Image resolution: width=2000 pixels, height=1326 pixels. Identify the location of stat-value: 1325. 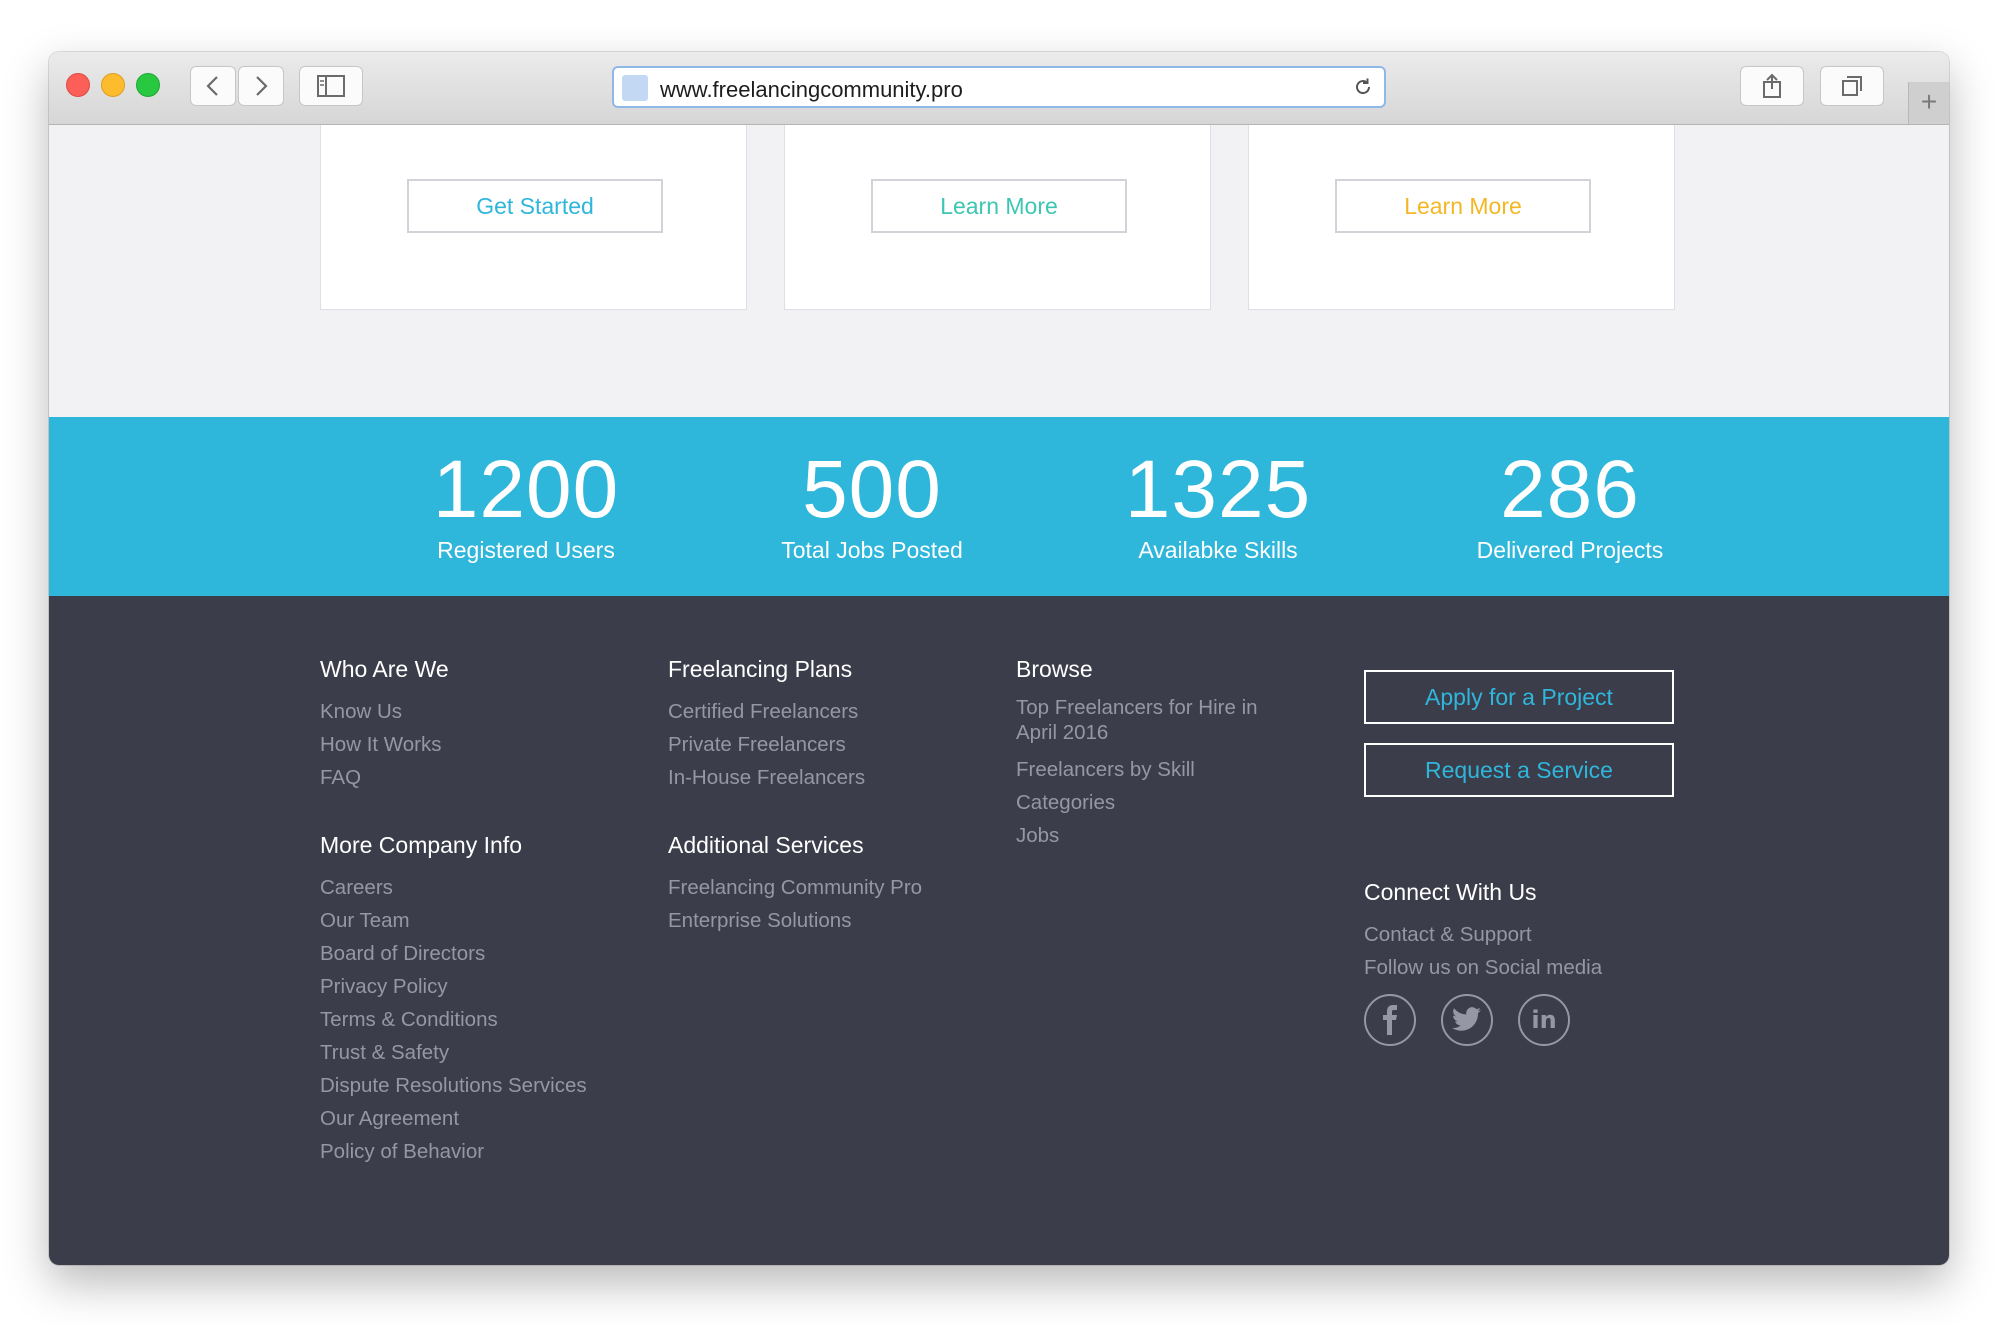
(1218, 489).